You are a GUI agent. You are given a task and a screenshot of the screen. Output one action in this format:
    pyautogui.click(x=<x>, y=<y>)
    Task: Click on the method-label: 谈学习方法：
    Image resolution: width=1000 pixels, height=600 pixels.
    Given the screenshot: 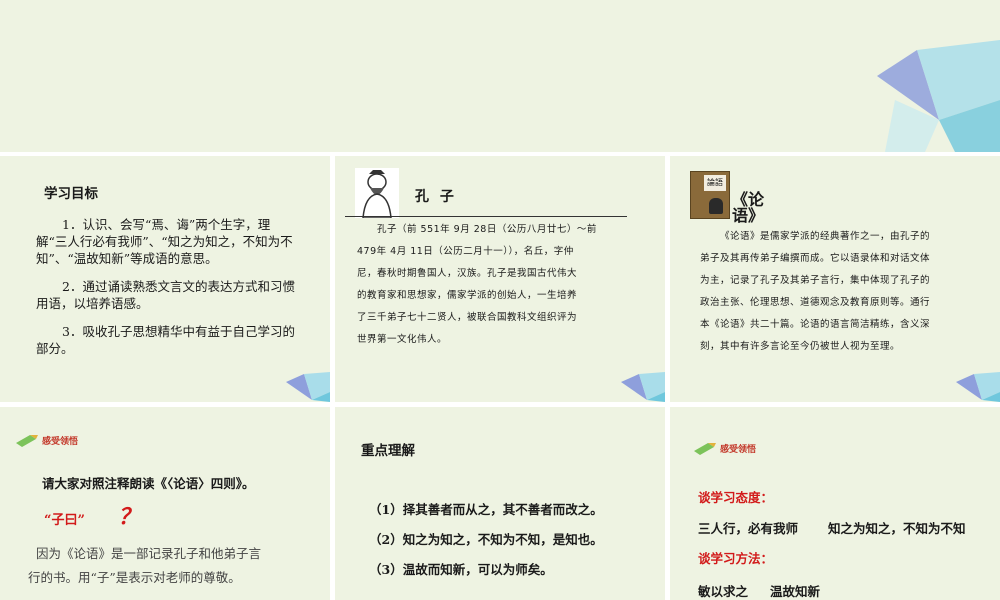 What is the action you would take?
    pyautogui.click(x=736, y=558)
    